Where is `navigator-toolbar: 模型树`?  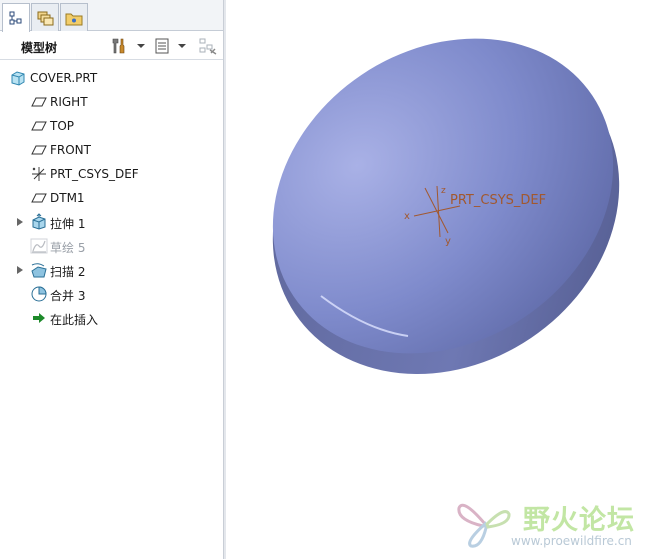
navigator-toolbar: 模型树 is located at coordinates (111, 46).